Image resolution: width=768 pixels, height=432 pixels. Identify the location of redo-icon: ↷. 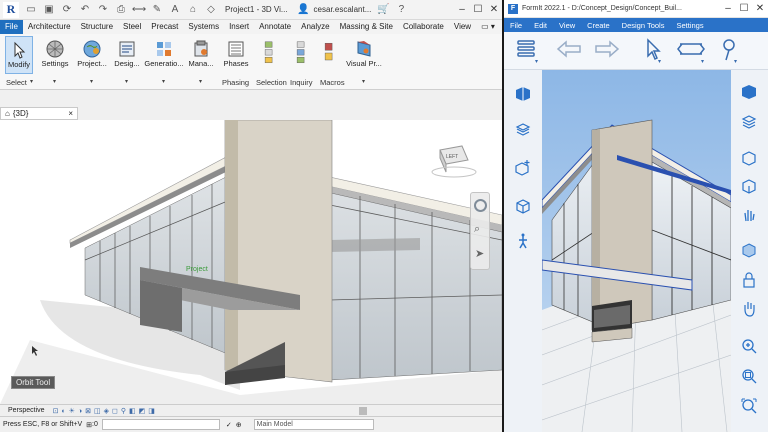
(103, 10).